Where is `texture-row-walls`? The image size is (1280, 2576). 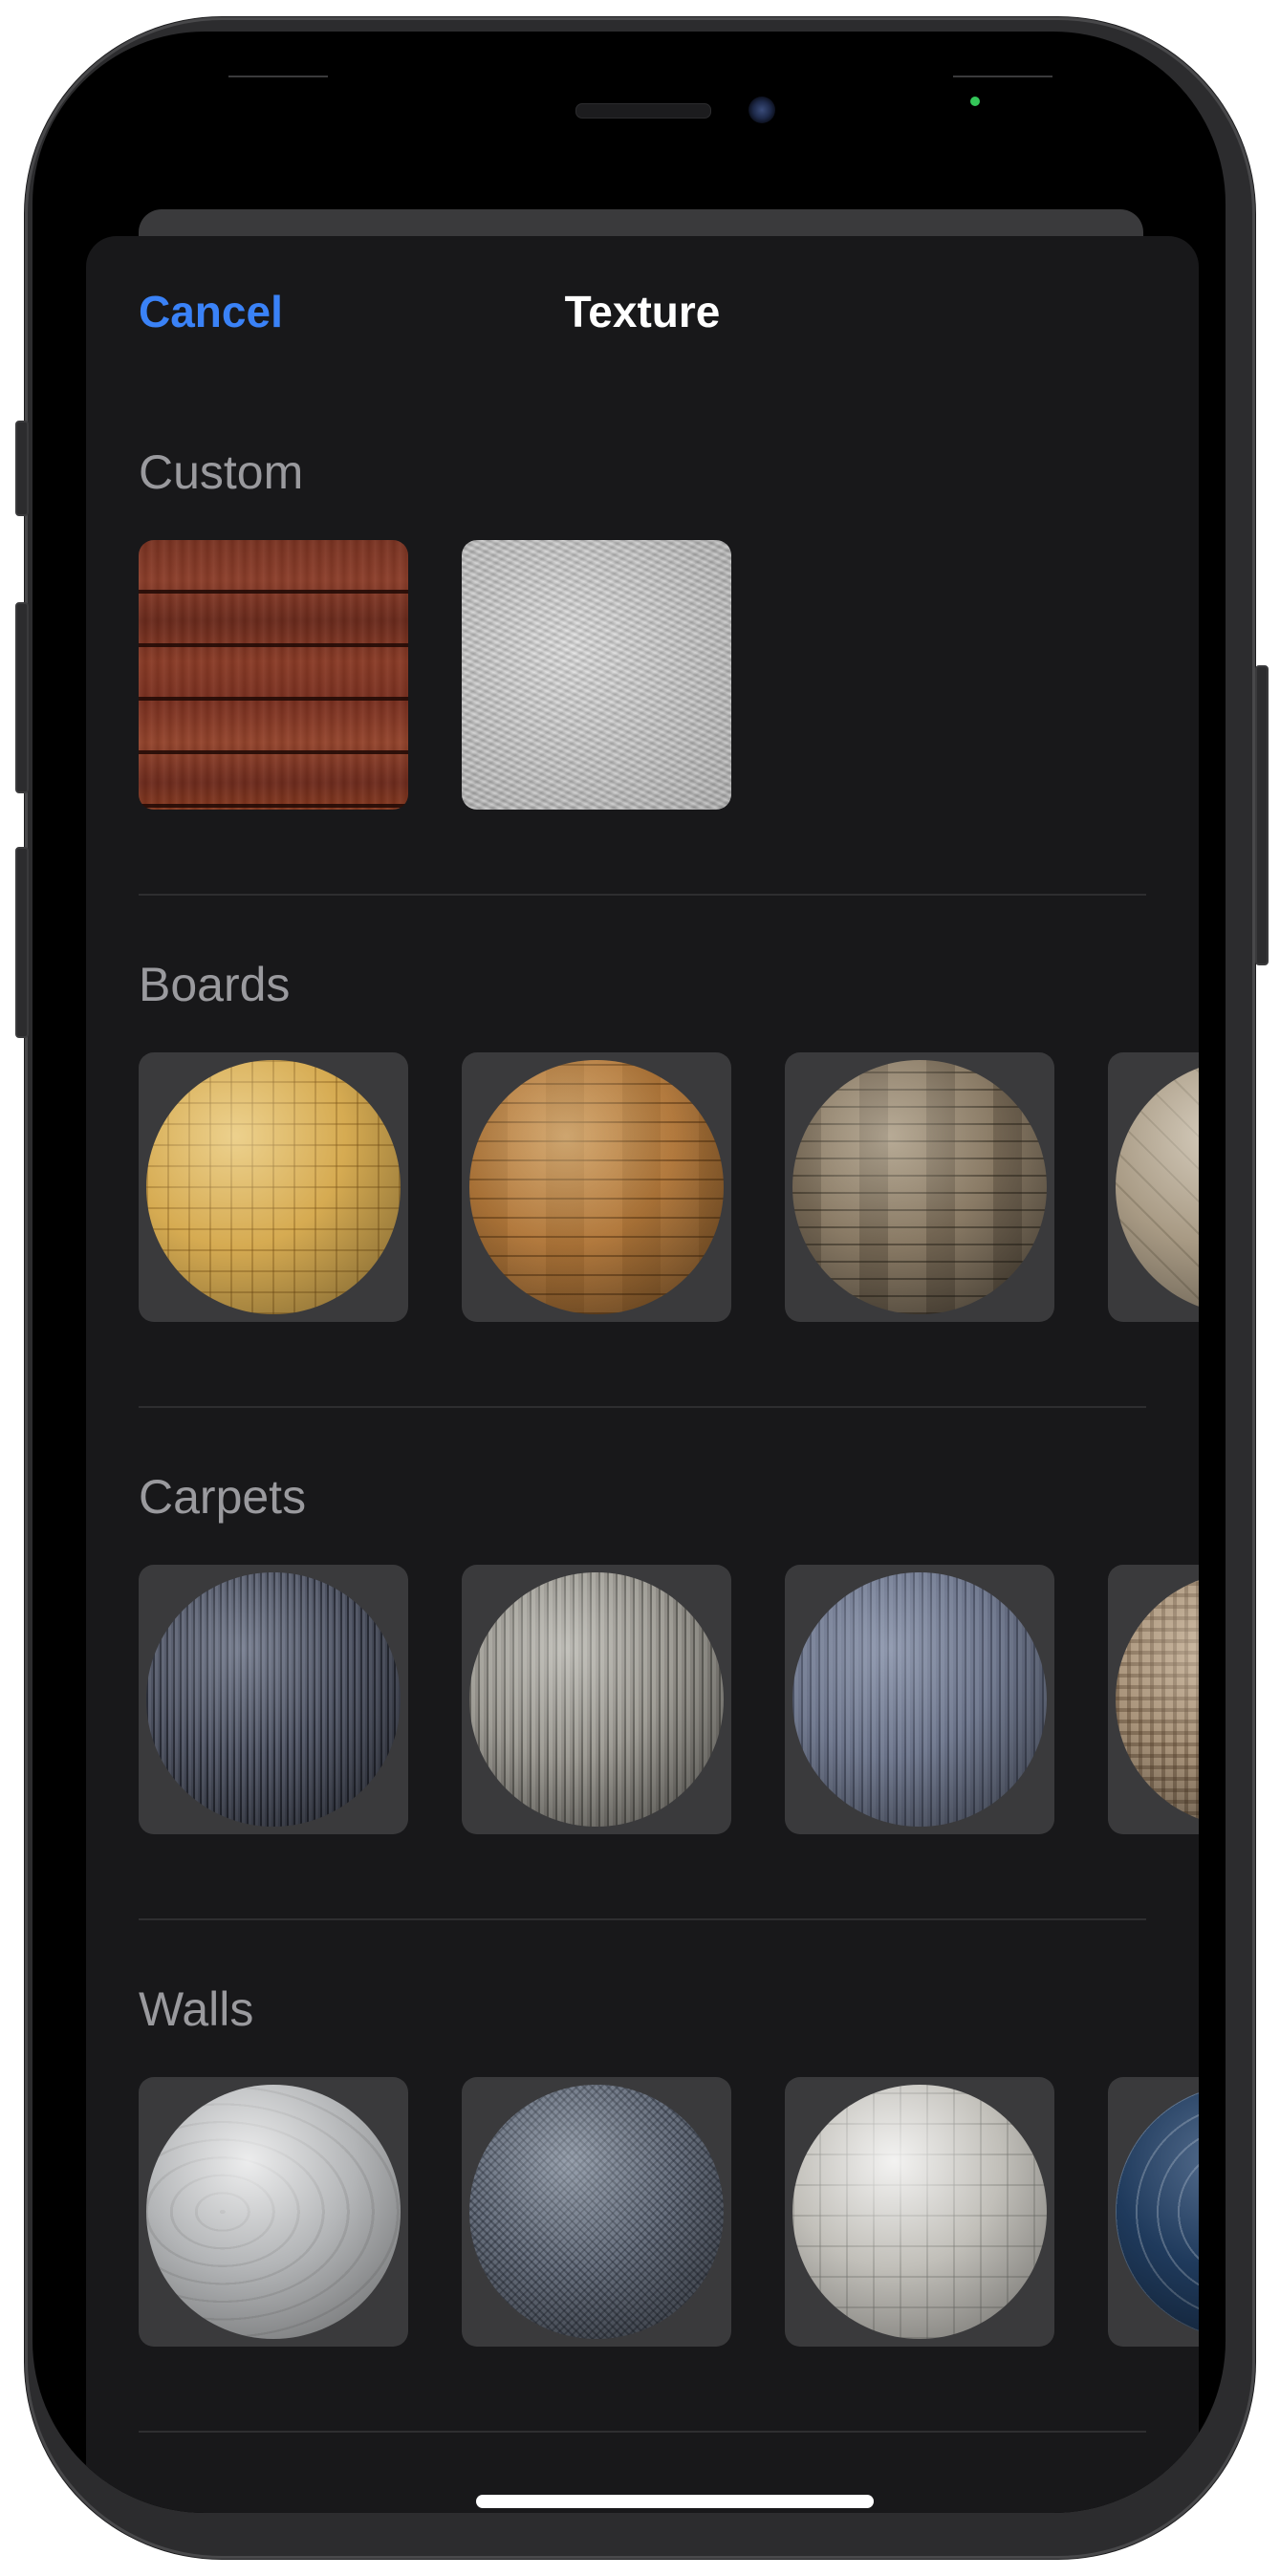 texture-row-walls is located at coordinates (669, 2212).